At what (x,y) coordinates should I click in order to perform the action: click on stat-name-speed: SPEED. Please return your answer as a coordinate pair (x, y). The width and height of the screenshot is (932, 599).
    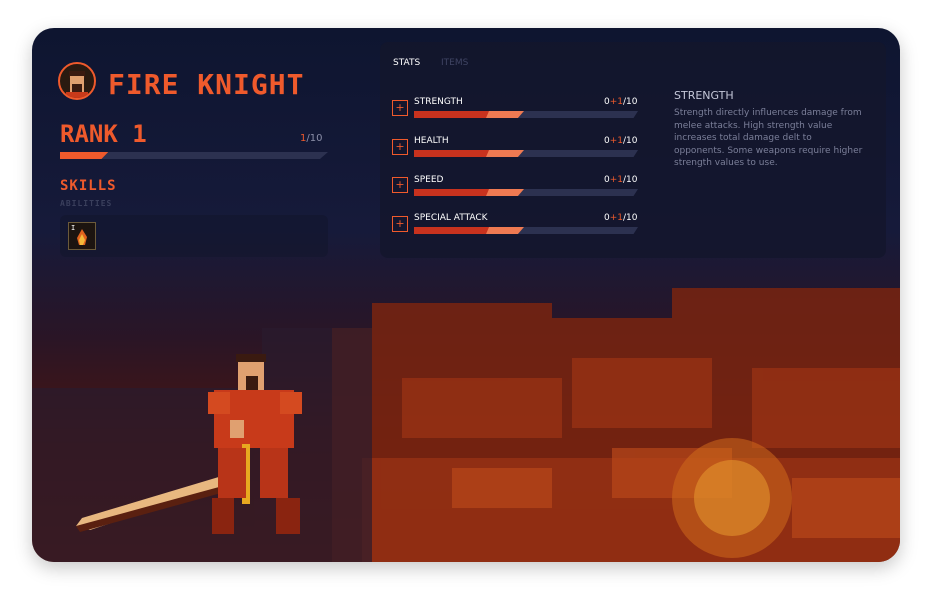
    Looking at the image, I should click on (429, 180).